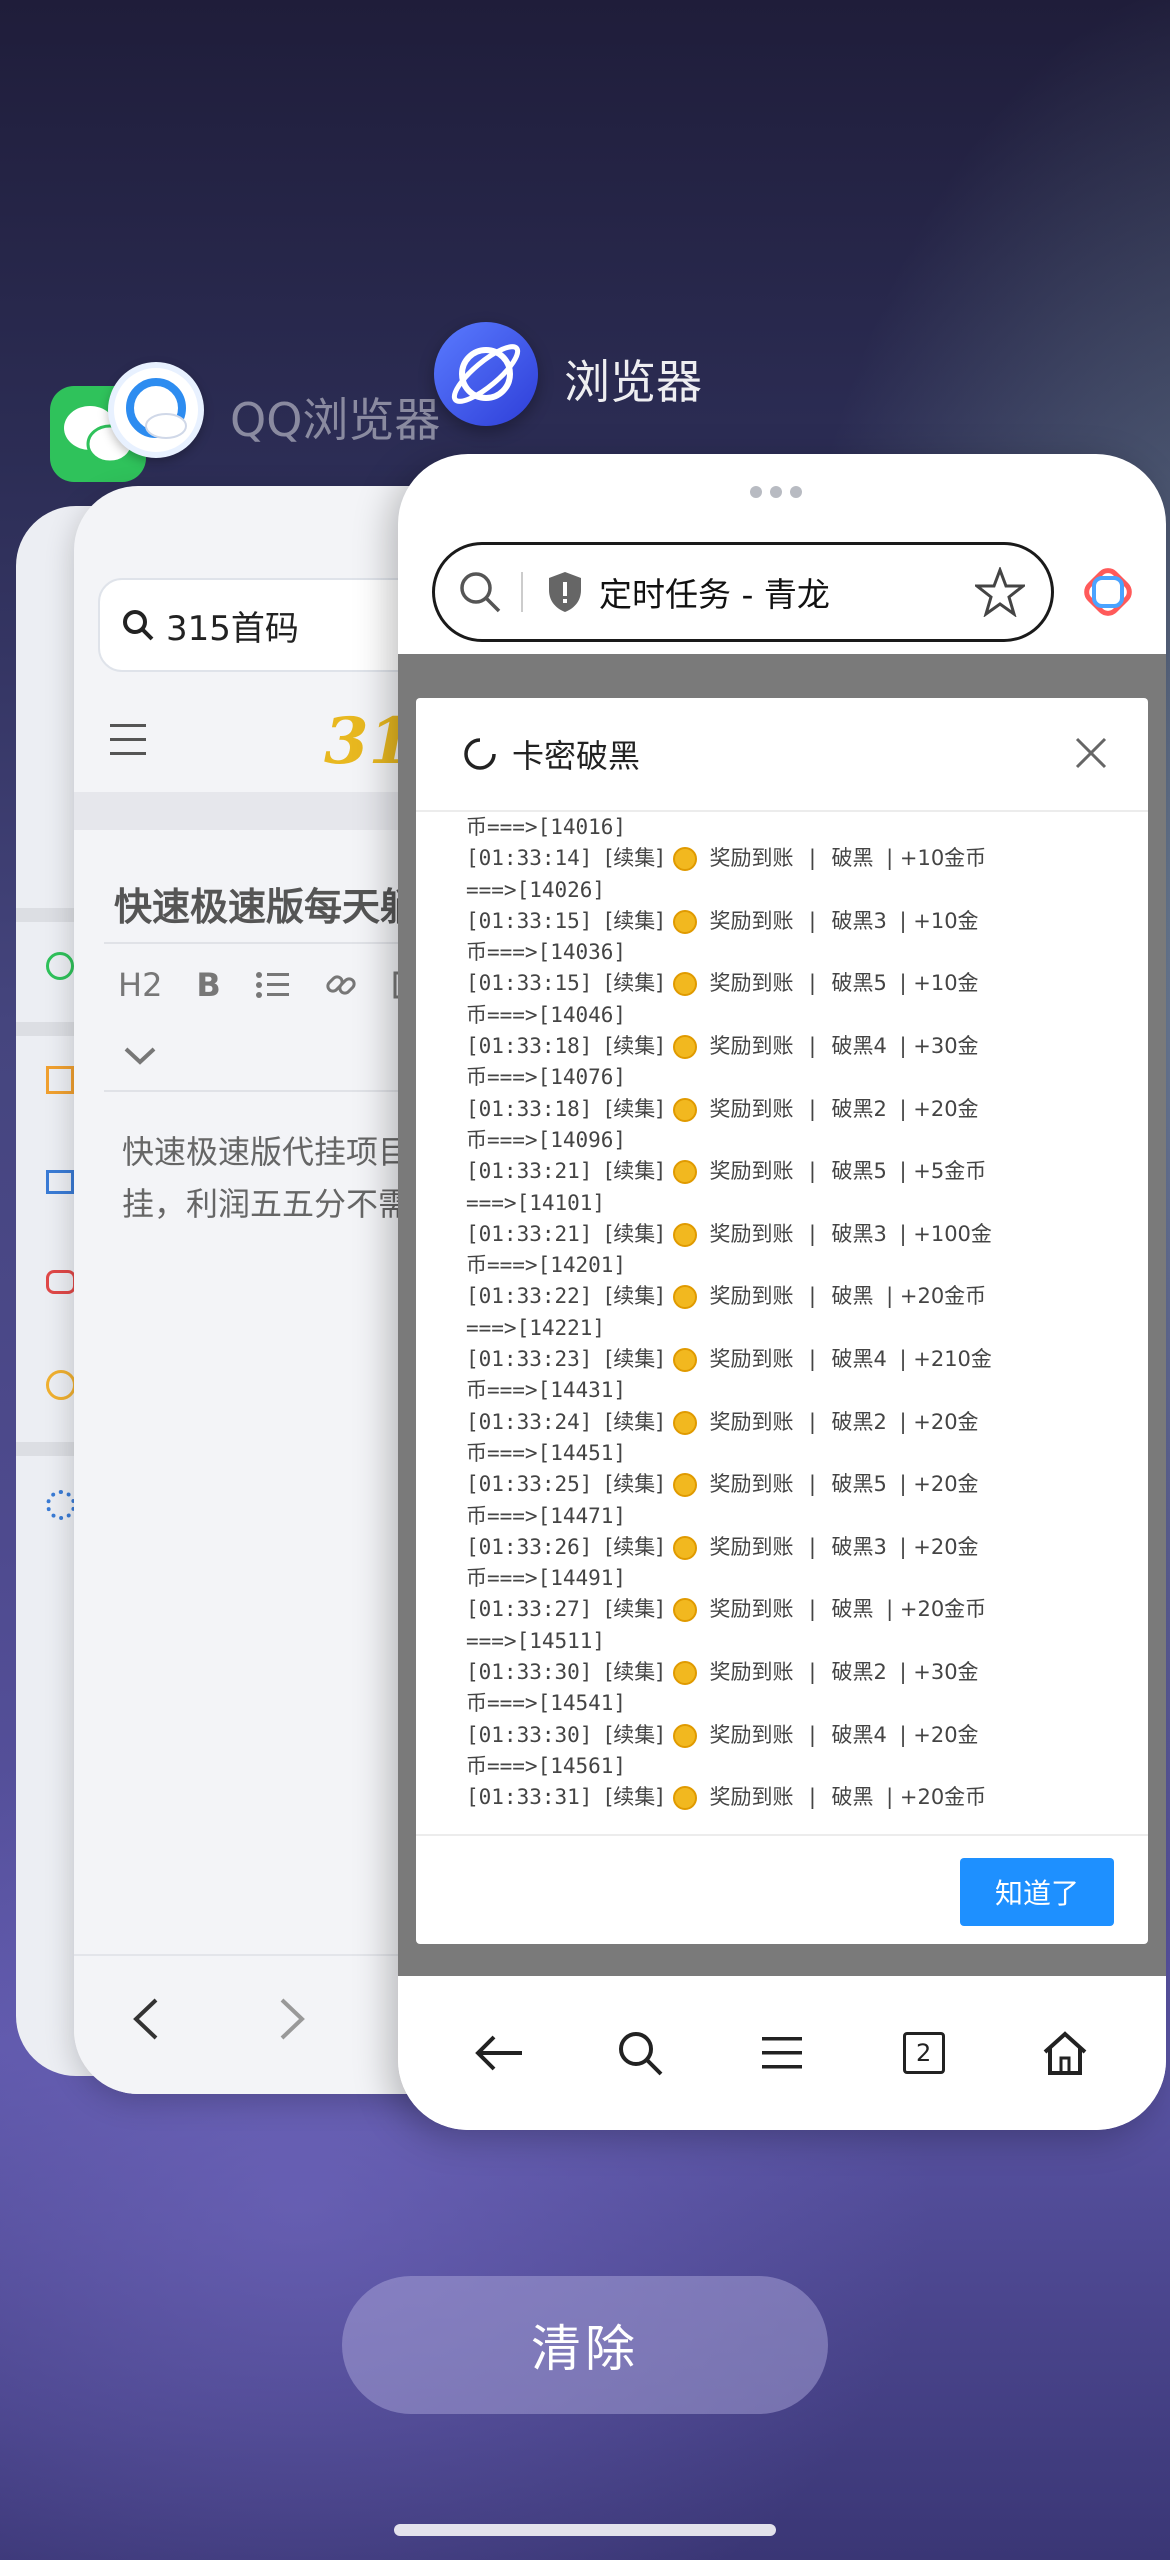  Describe the element at coordinates (565, 592) in the screenshot. I see `shield-icon` at that location.